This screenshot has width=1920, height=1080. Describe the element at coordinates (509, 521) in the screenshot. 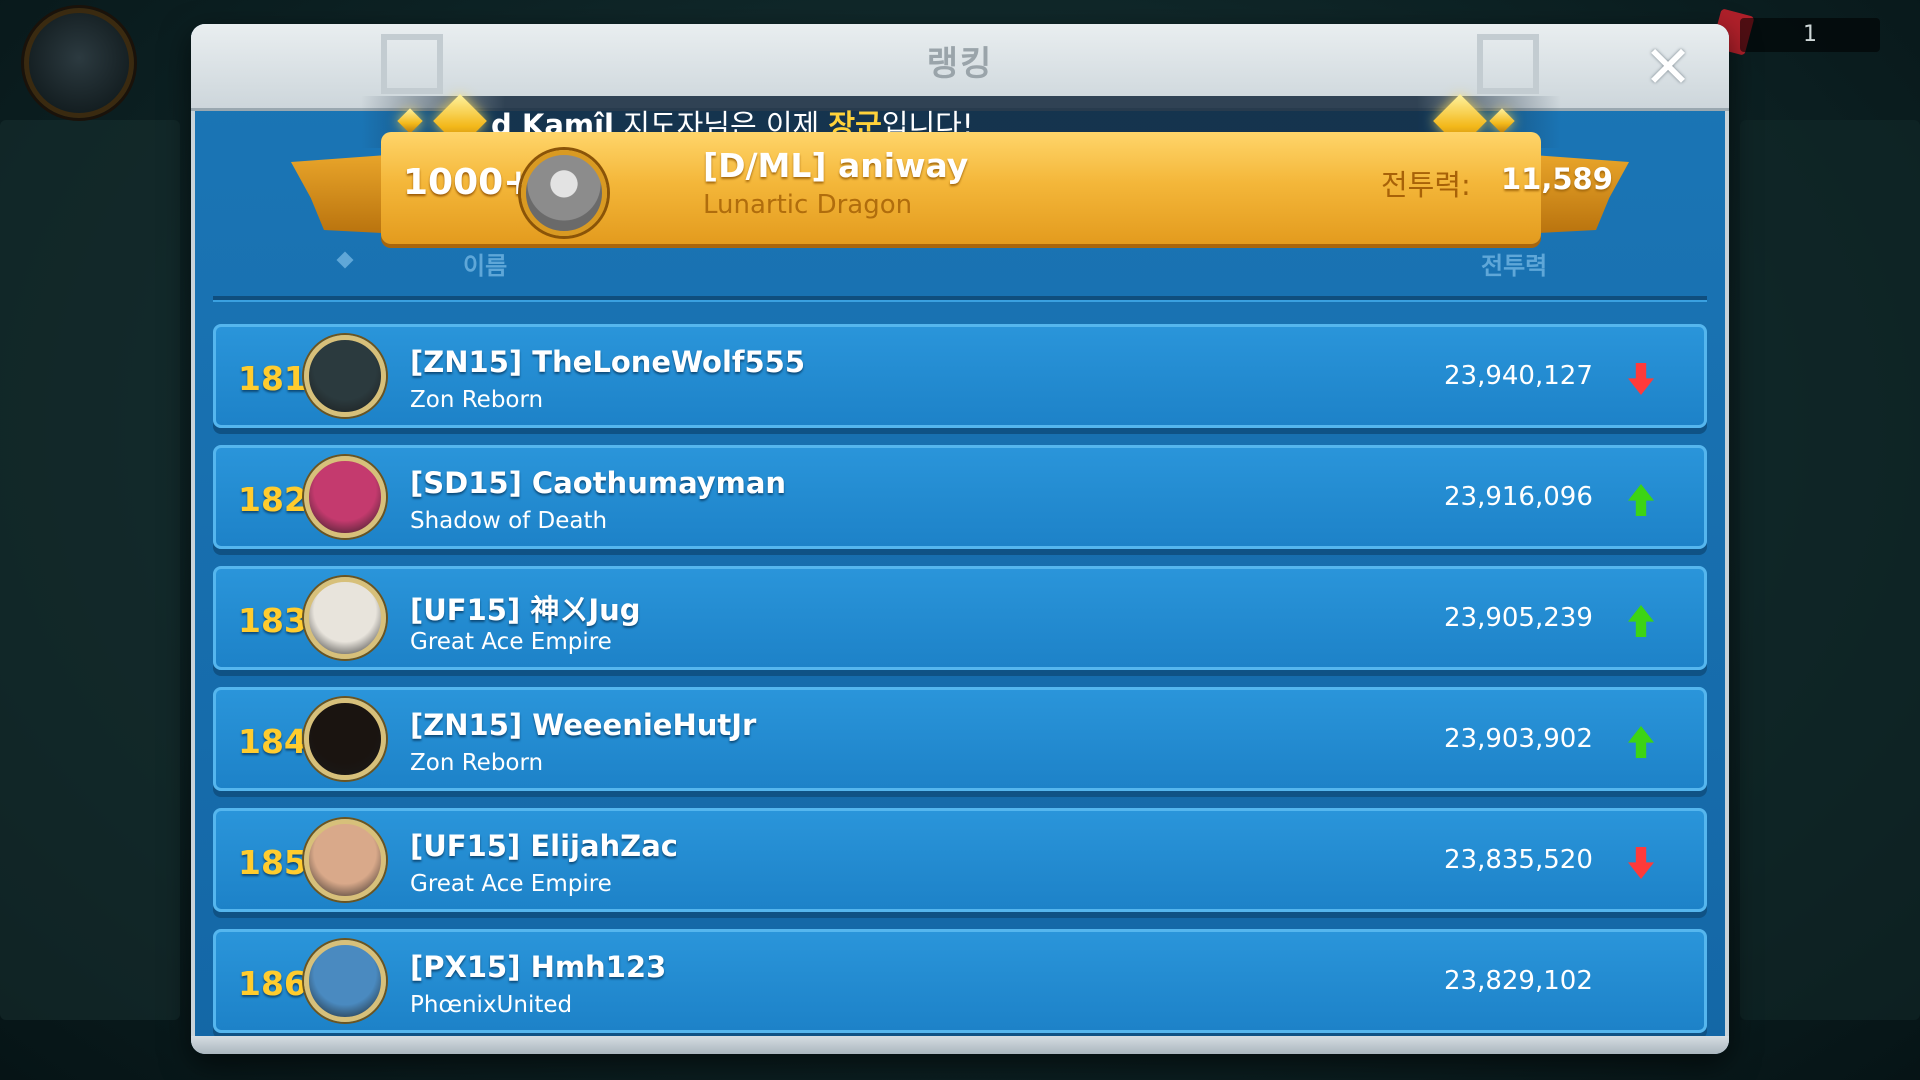

I see `guild-name: Shadow of Death` at that location.